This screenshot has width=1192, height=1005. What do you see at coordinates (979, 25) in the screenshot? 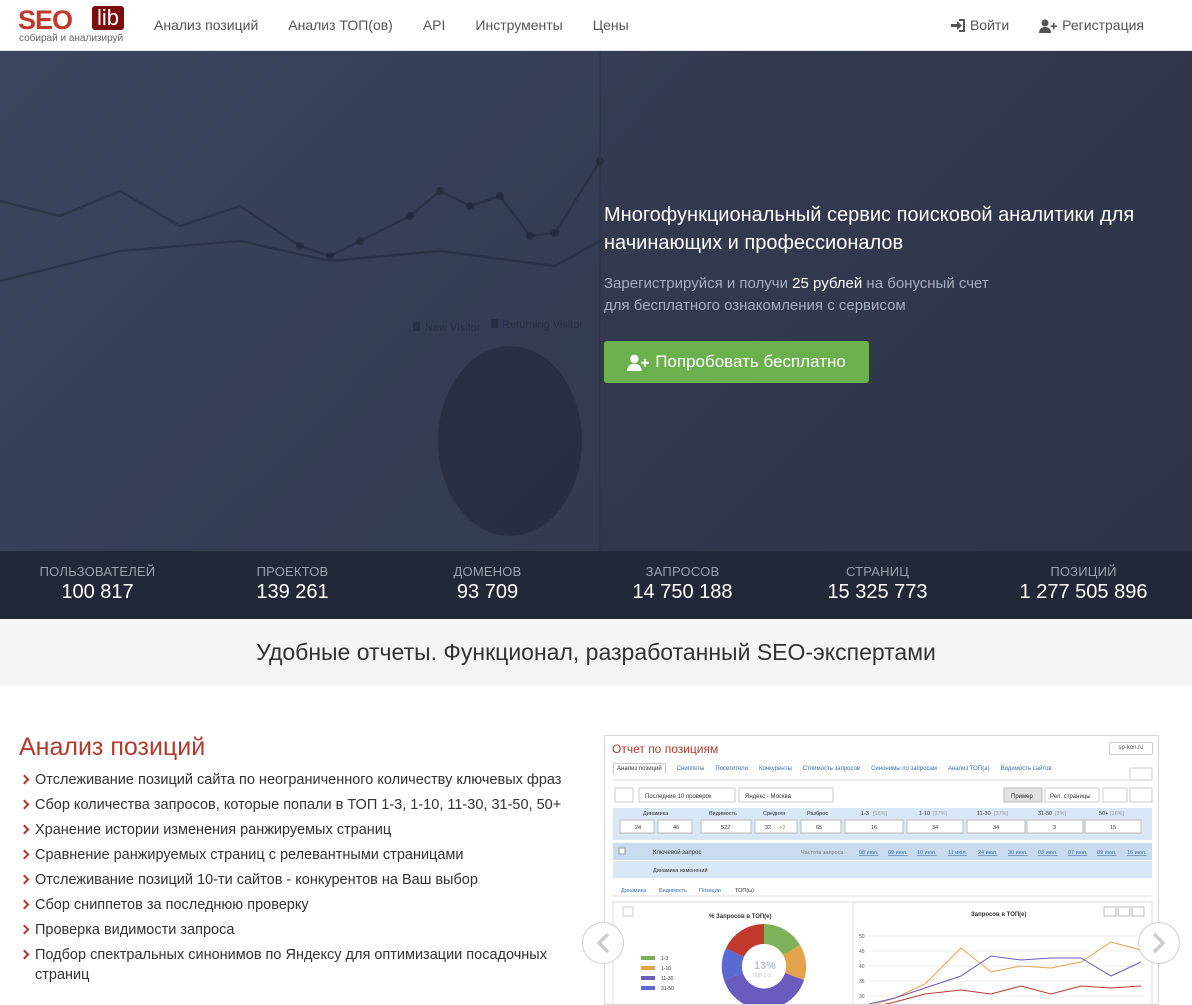
I see `login-link: Войти` at bounding box center [979, 25].